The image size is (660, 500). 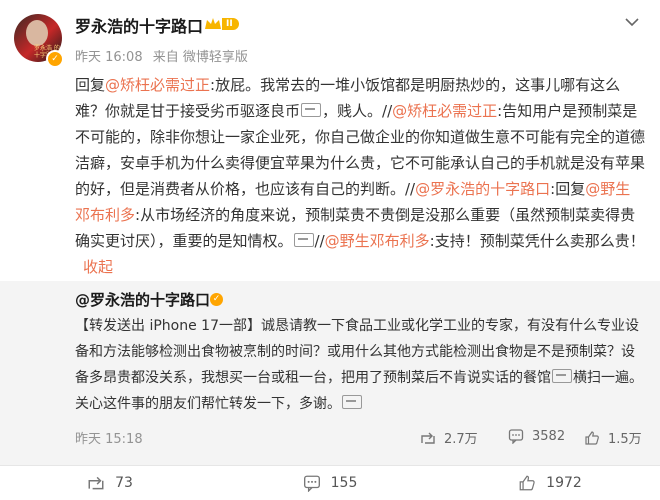 What do you see at coordinates (216, 299) in the screenshot?
I see `repost-verified-badge: ✓` at bounding box center [216, 299].